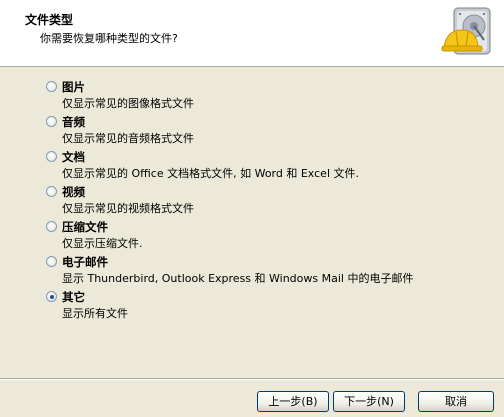 The image size is (504, 417). I want to click on radio-video, so click(51, 191).